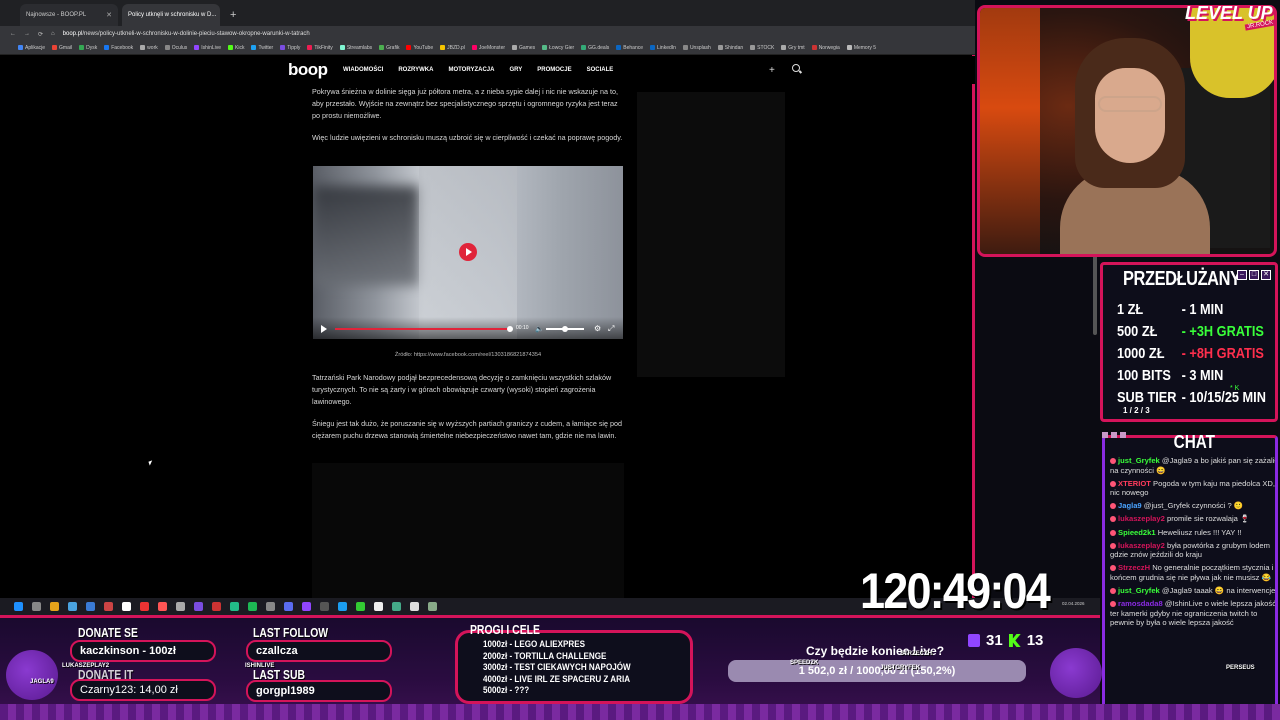 The image size is (1280, 720). Describe the element at coordinates (27, 34) in the screenshot. I see `forward-icon: →` at that location.